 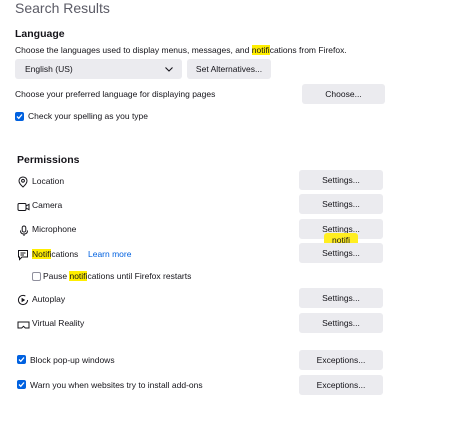 What do you see at coordinates (23, 324) in the screenshot?
I see `vr-headset-icon` at bounding box center [23, 324].